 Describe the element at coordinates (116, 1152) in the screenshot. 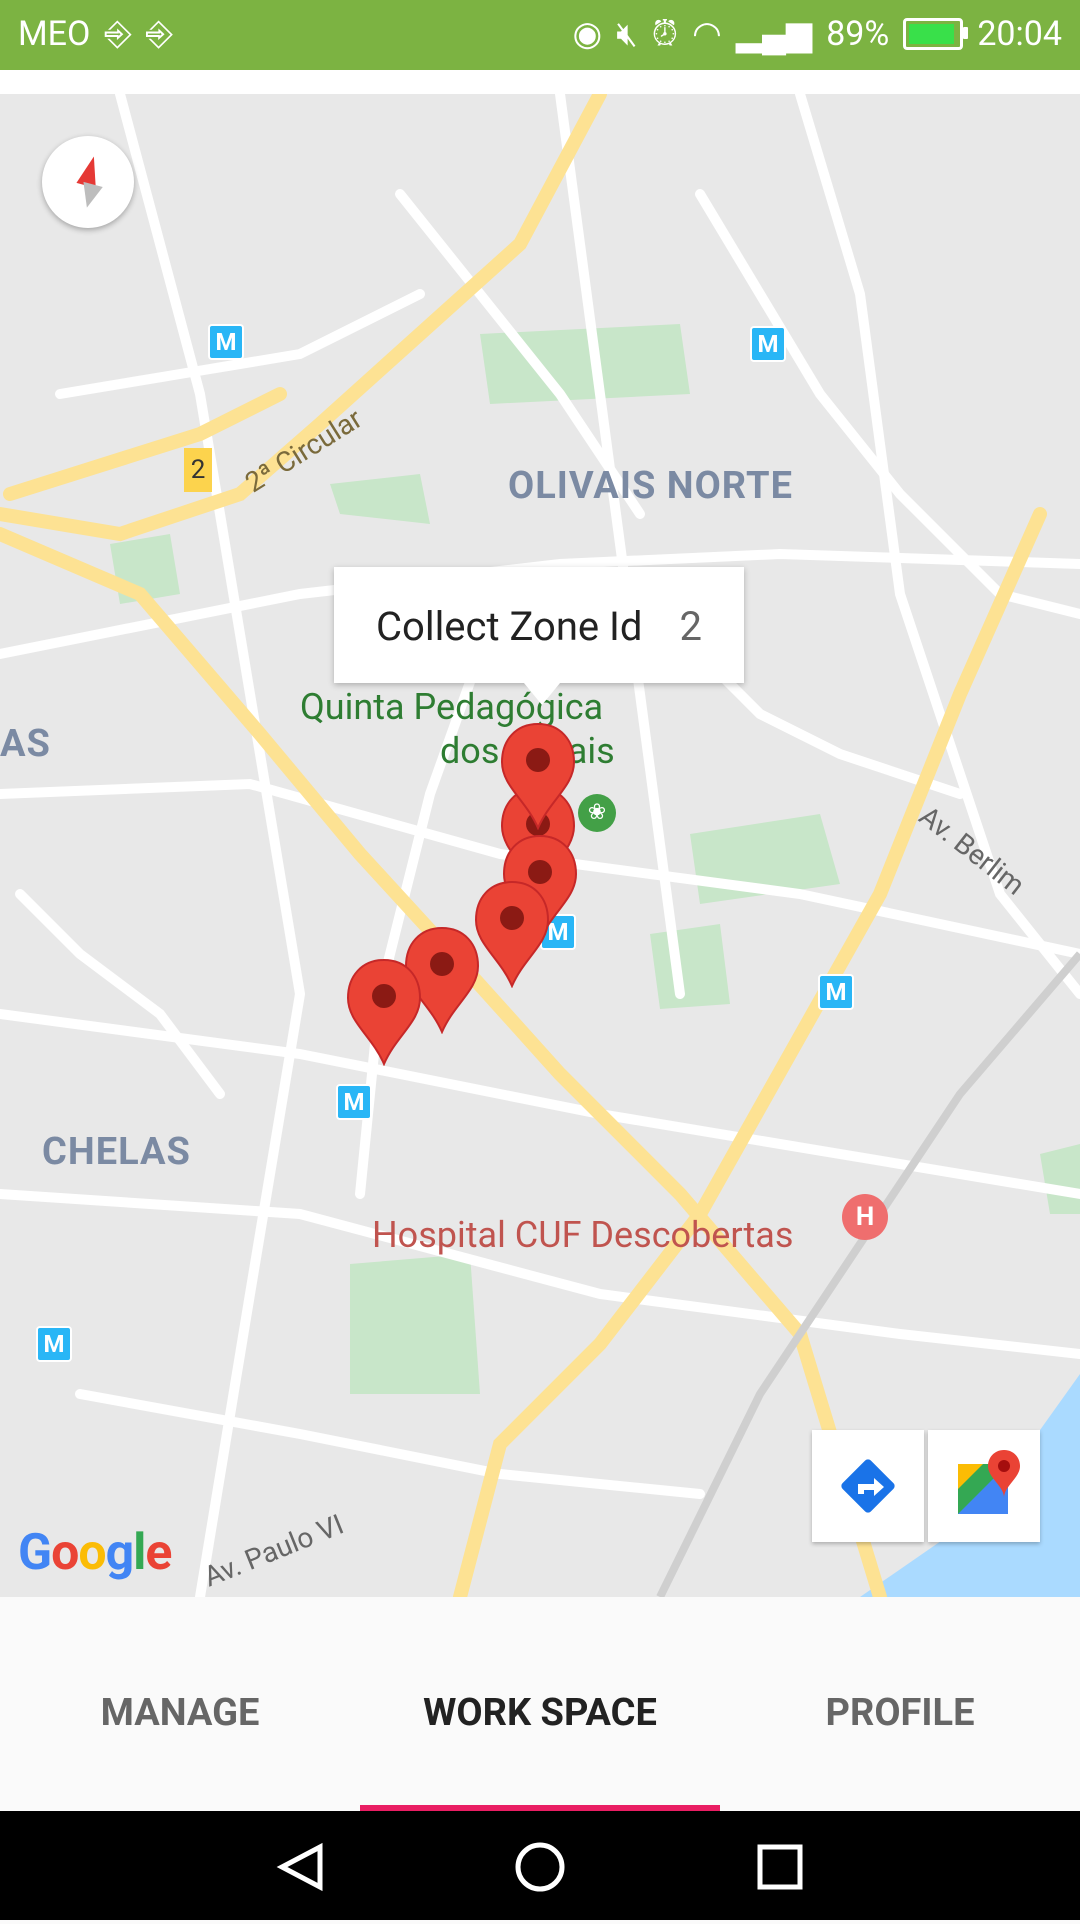

I see `area-label-chelas: CHELAS` at that location.